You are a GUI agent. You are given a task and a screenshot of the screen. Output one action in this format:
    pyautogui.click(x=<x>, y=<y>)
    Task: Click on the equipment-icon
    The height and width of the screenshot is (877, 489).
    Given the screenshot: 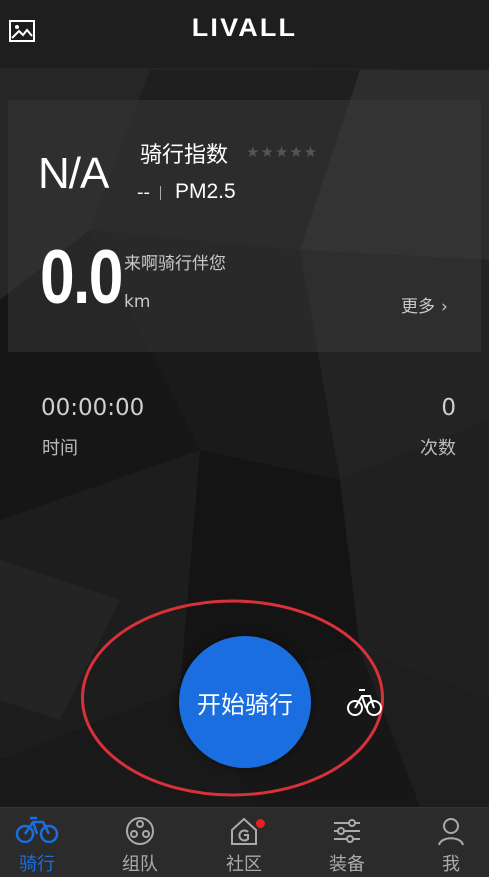 What is the action you would take?
    pyautogui.click(x=347, y=831)
    